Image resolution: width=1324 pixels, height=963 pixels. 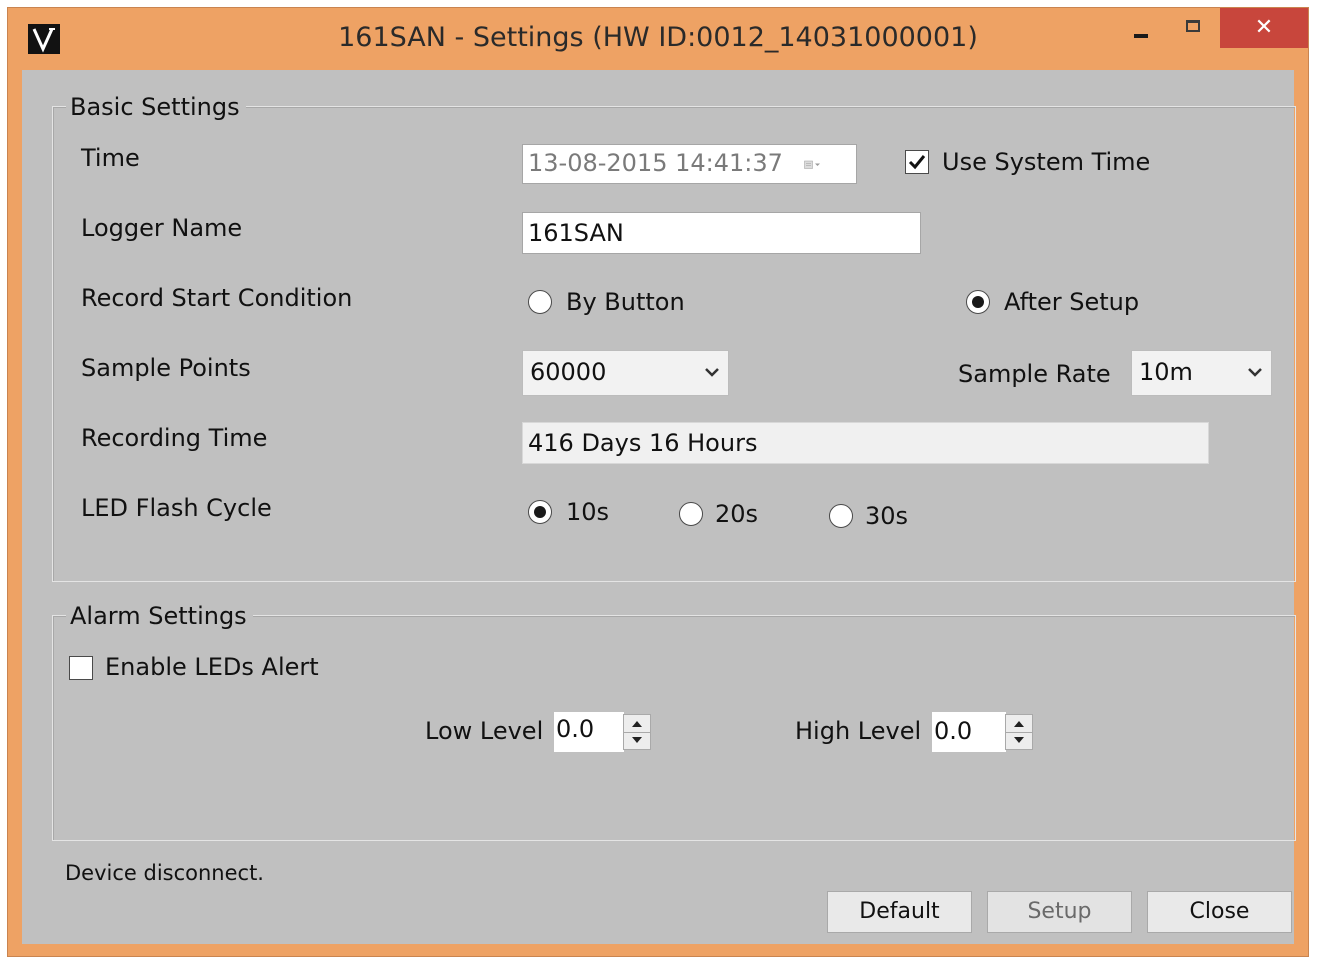 I want to click on time-label: Time, so click(x=110, y=158).